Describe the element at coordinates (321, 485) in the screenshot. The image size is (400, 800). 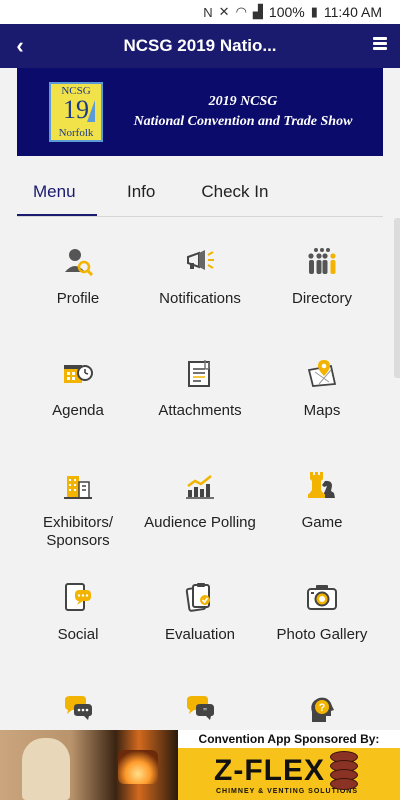
I see `chess-pieces-icon` at that location.